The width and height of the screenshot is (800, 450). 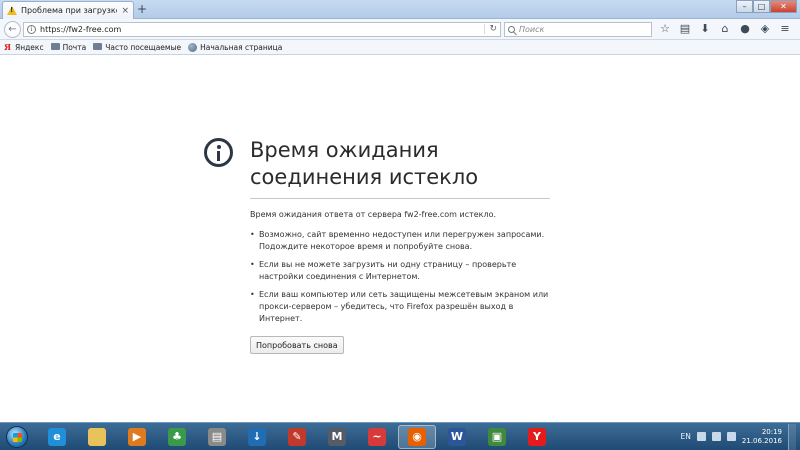 I want to click on pdf-app: ✎, so click(x=297, y=437).